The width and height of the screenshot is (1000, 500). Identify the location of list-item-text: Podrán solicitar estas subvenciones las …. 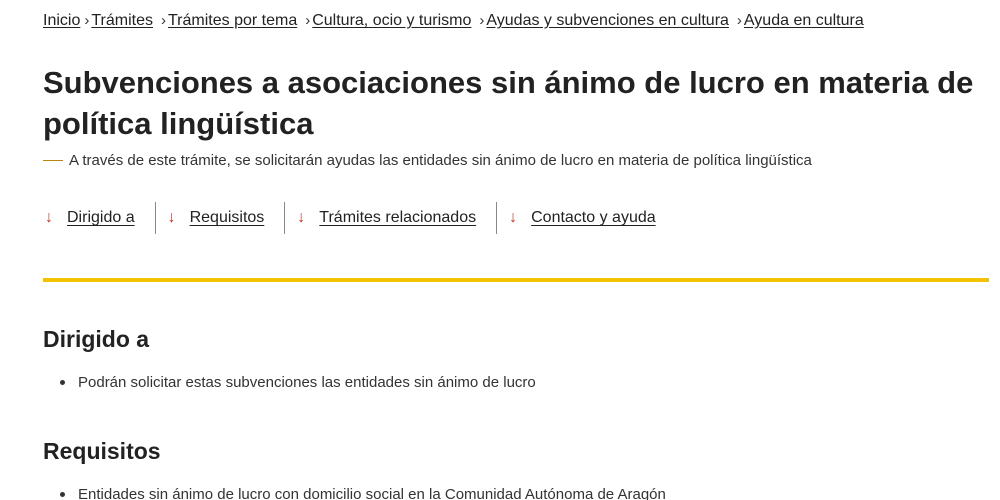
(307, 382).